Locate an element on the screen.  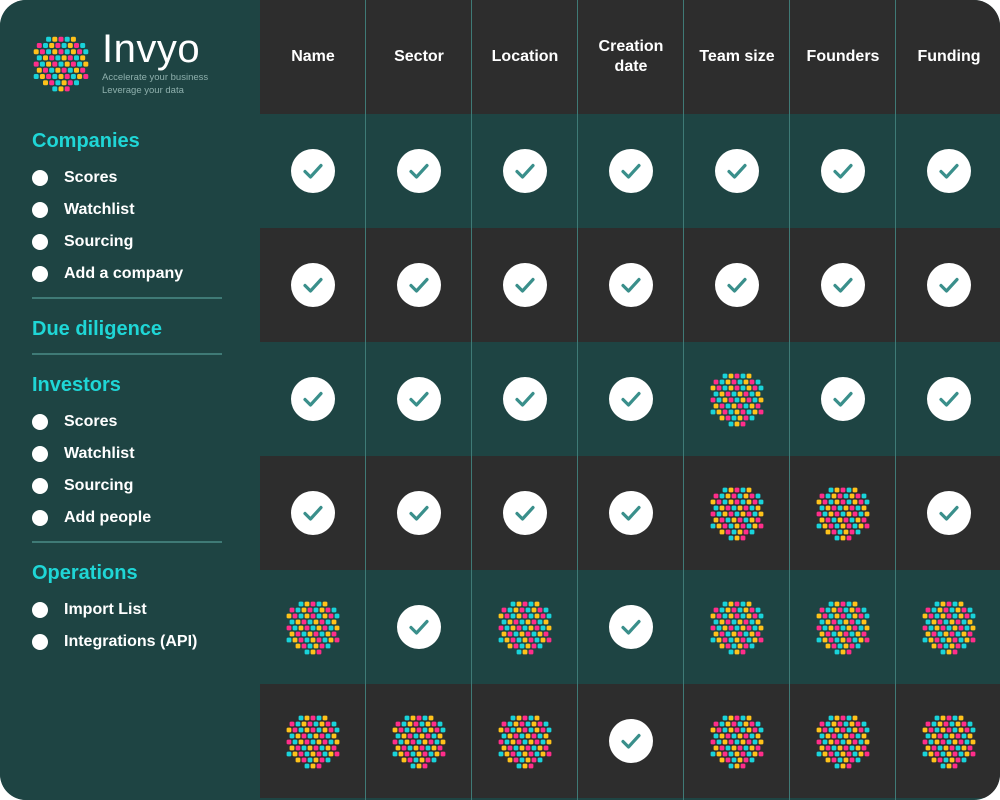
section-title-investors: Investors is located at coordinates (76, 385).